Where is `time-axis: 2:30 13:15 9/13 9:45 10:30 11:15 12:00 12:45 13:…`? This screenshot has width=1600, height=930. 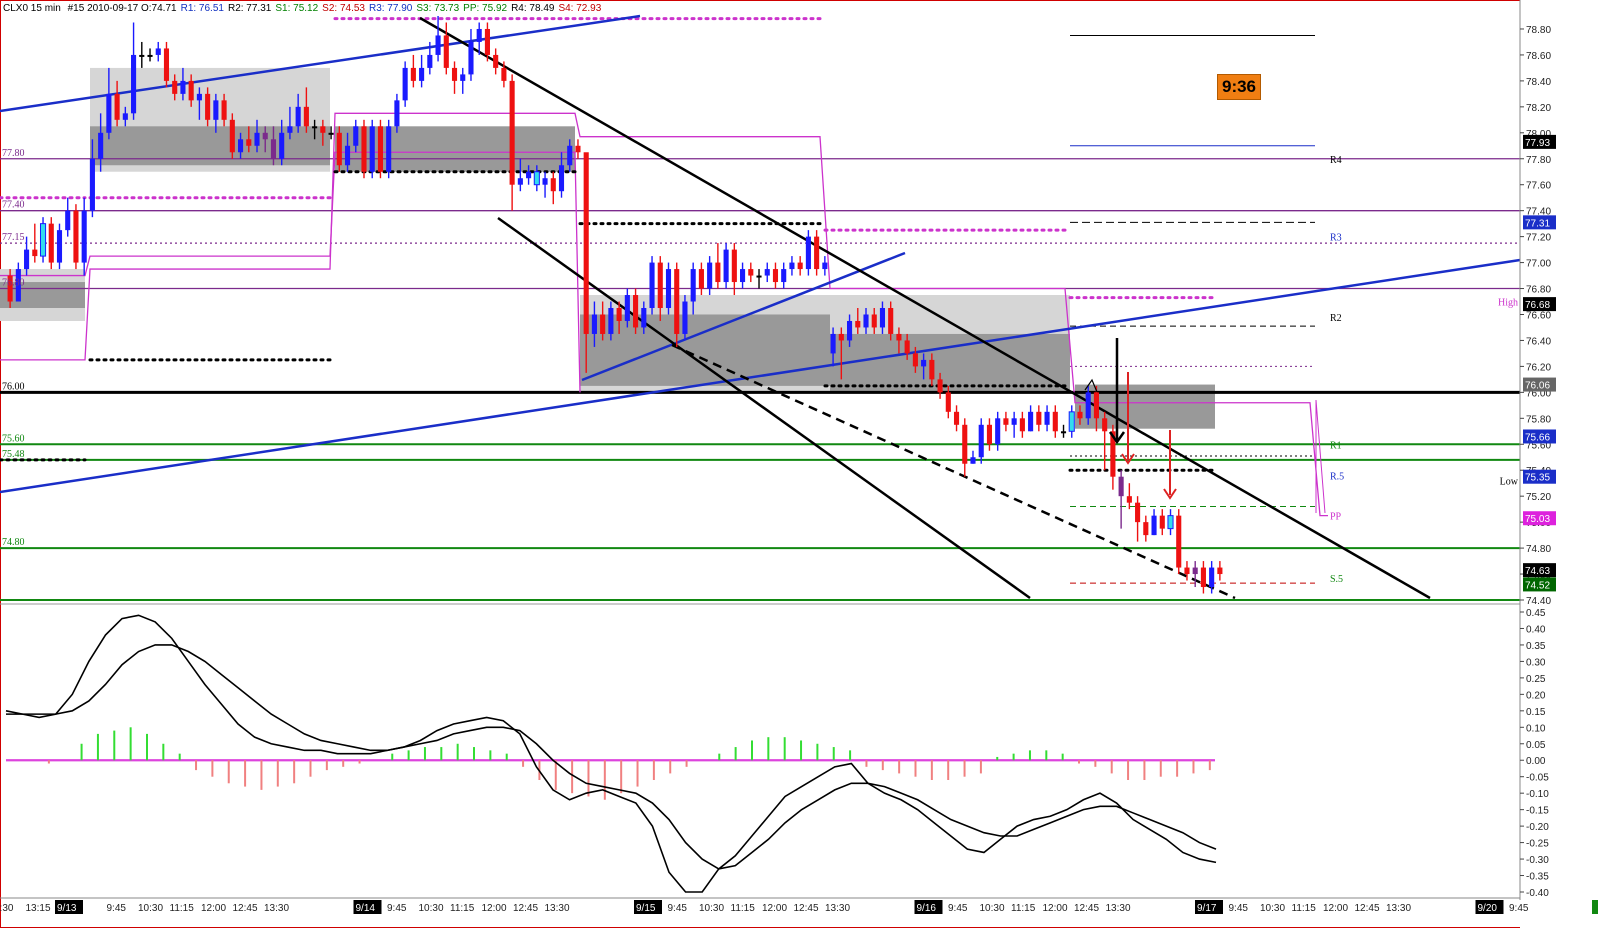 time-axis: 2:30 13:15 9/13 9:45 10:30 11:15 12:00 12:45 13:… is located at coordinates (799, 905).